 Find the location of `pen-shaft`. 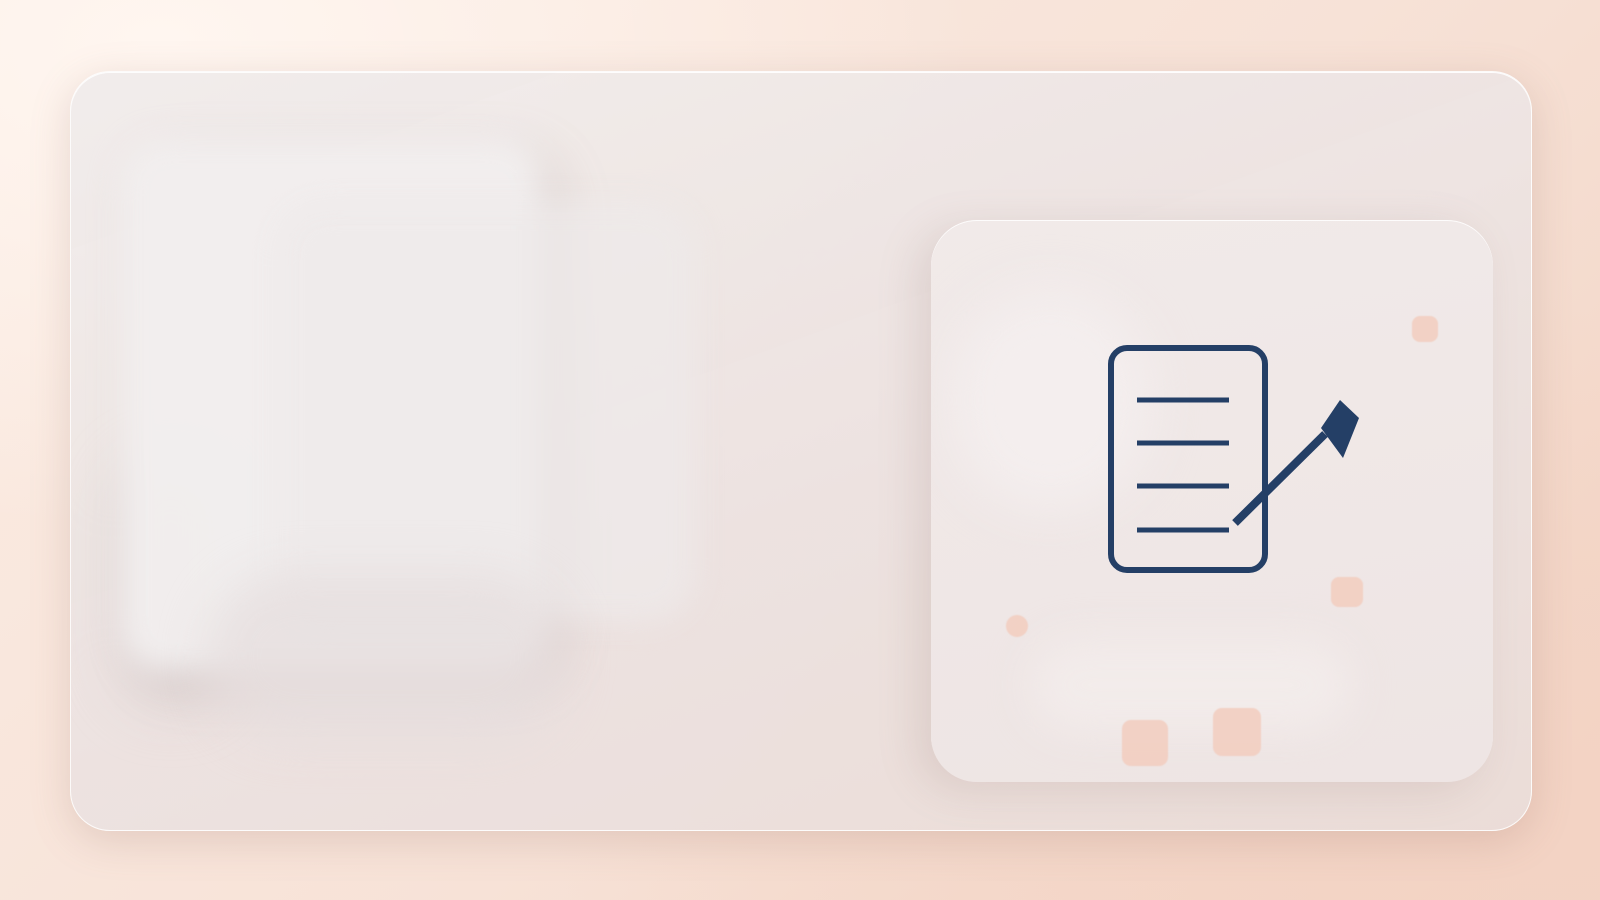

pen-shaft is located at coordinates (1280, 478).